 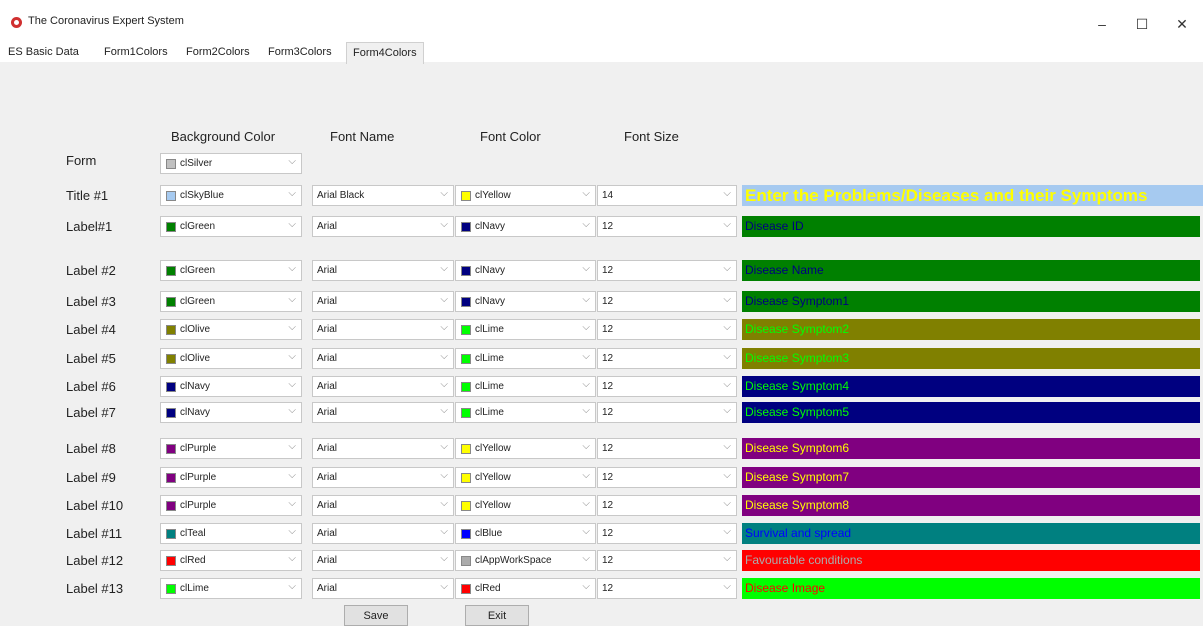 I want to click on form-background-combo: clSilver ⌵, so click(x=231, y=163).